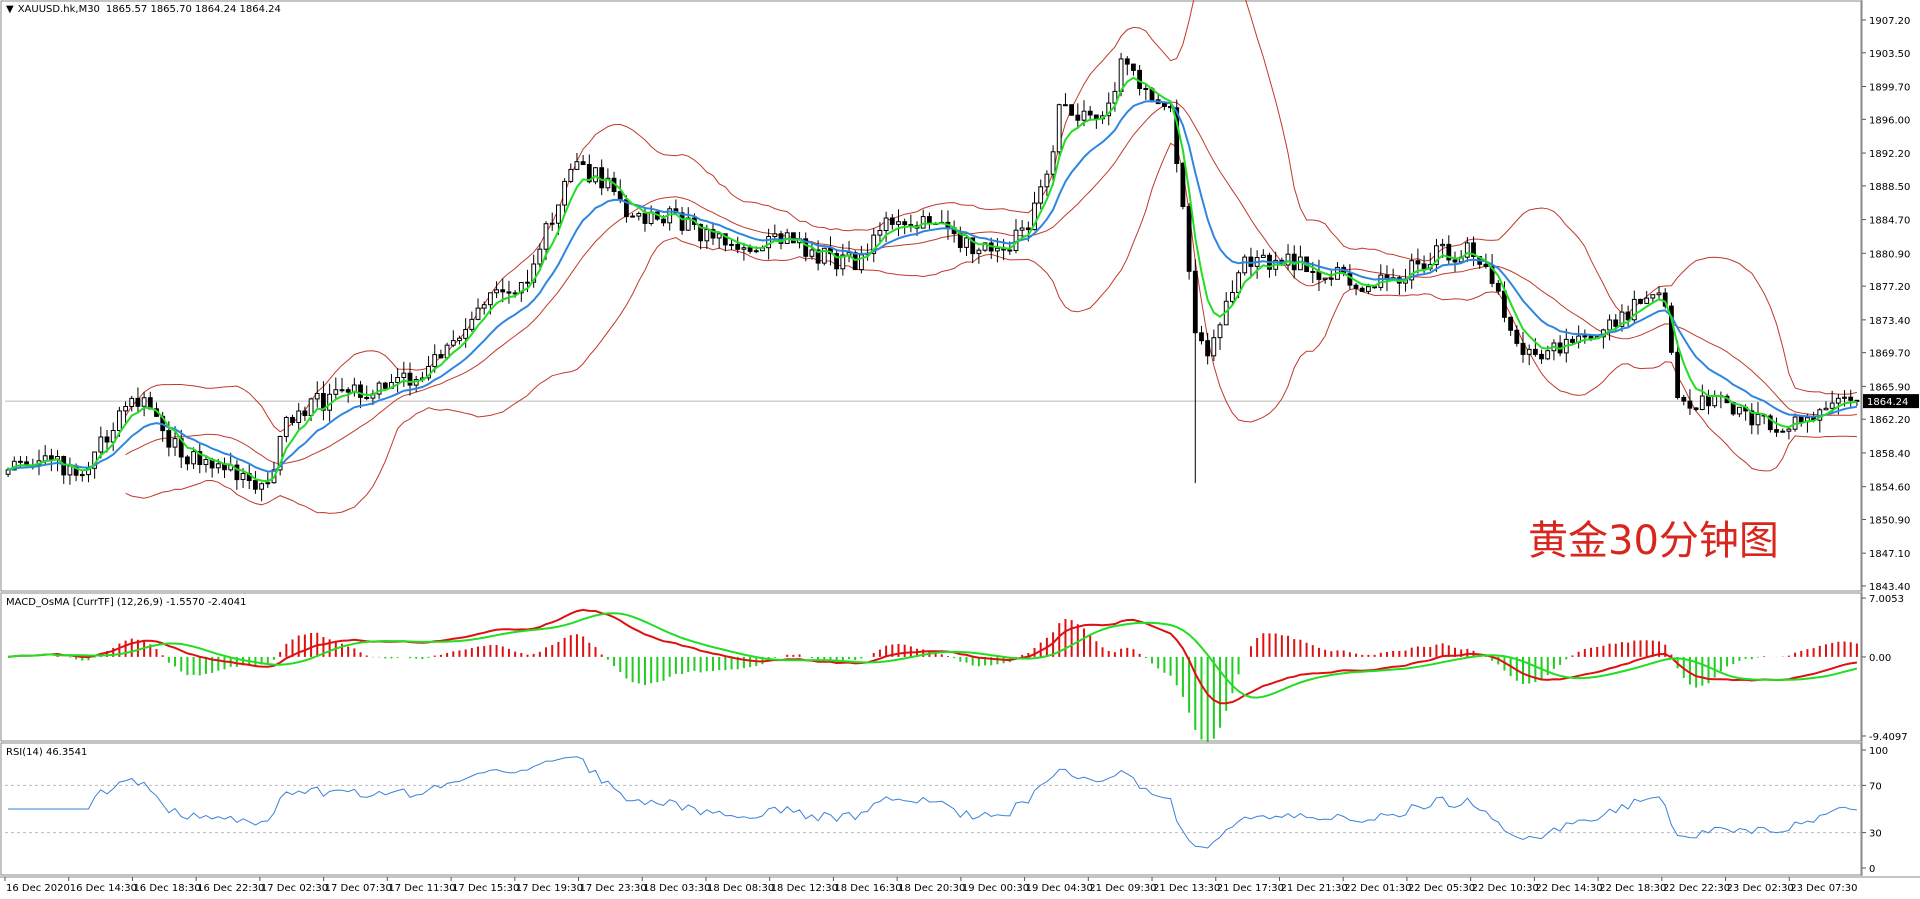 This screenshot has height=899, width=1920. Describe the element at coordinates (1760, 888) in the screenshot. I see `time-axis-label: 23 Dec 02:30` at that location.